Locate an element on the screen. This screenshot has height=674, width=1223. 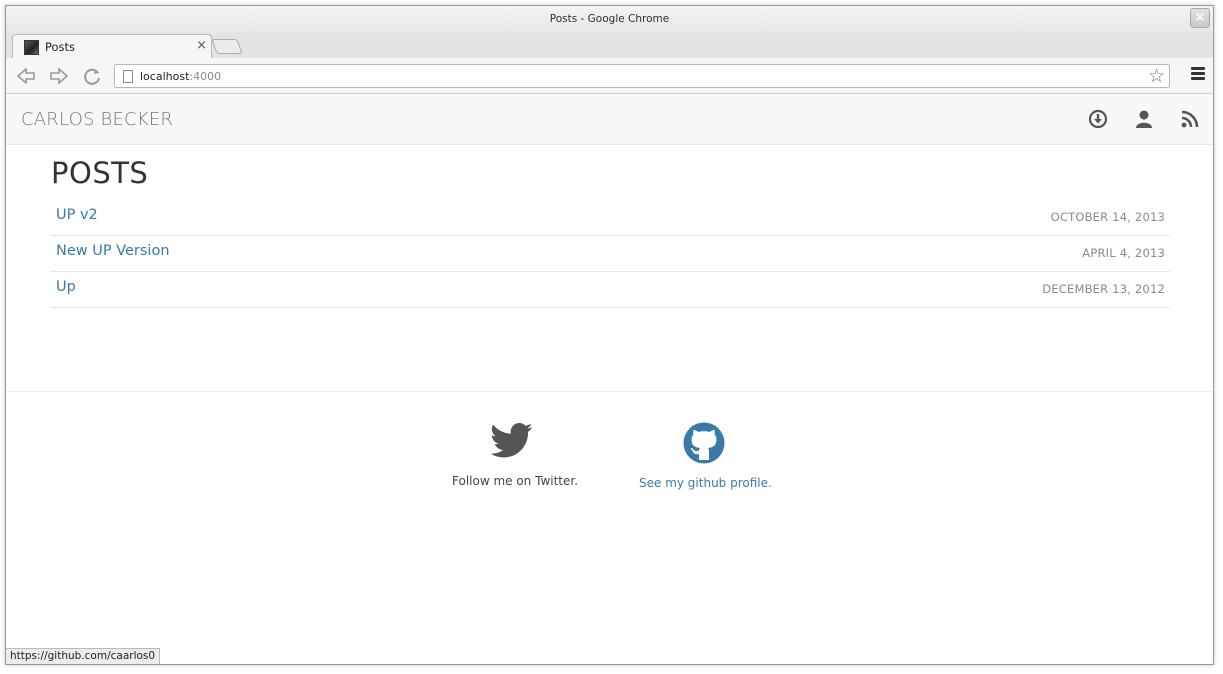
list-item: New UP Version APRIL 4, 2013 is located at coordinates (610, 254).